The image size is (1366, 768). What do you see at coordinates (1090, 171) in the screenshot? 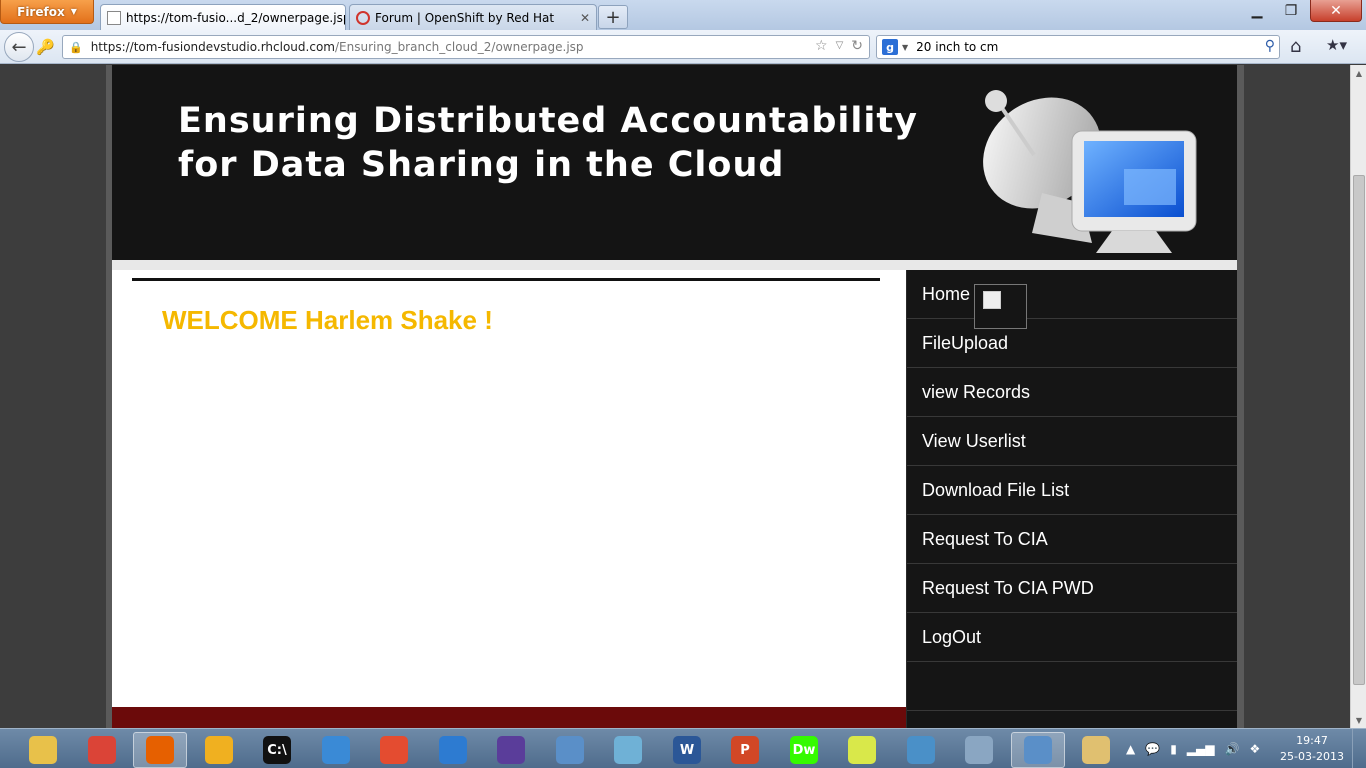
I see `satellite-computer-icon` at bounding box center [1090, 171].